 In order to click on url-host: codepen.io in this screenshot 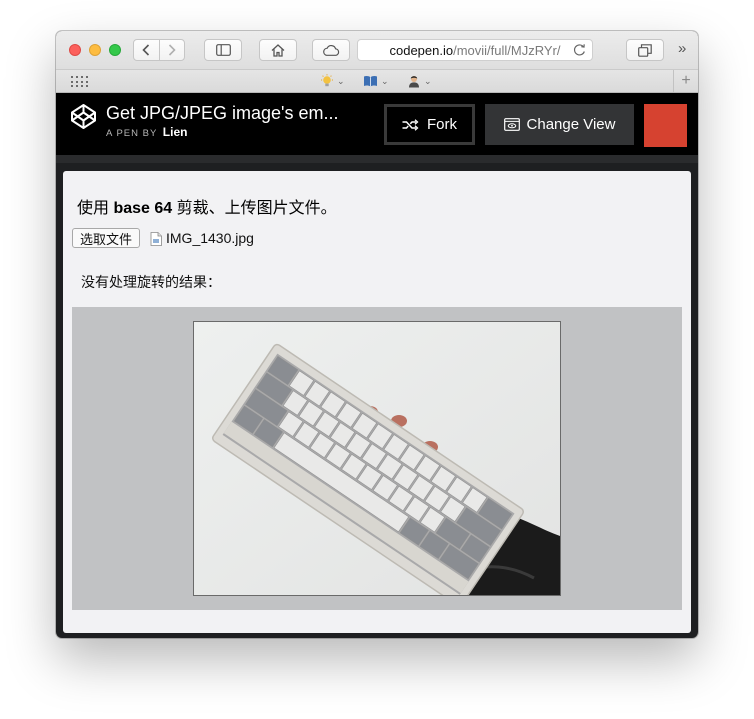, I will do `click(421, 50)`.